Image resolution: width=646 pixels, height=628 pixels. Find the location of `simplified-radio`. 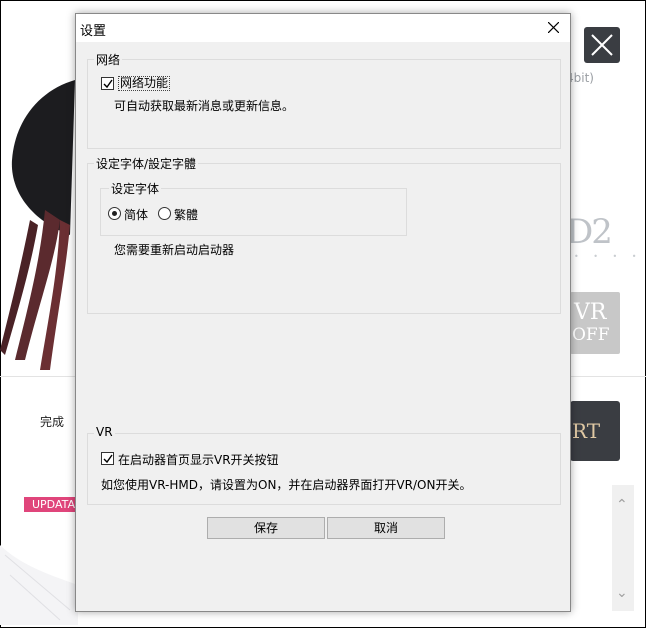

simplified-radio is located at coordinates (114, 213).